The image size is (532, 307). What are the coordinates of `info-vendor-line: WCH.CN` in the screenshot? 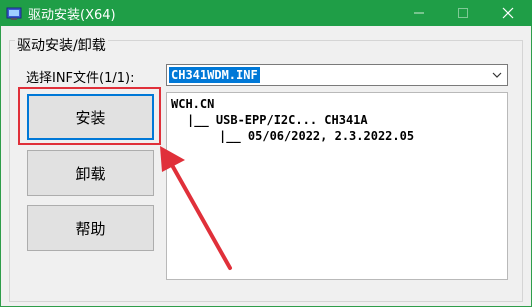 It's located at (193, 104).